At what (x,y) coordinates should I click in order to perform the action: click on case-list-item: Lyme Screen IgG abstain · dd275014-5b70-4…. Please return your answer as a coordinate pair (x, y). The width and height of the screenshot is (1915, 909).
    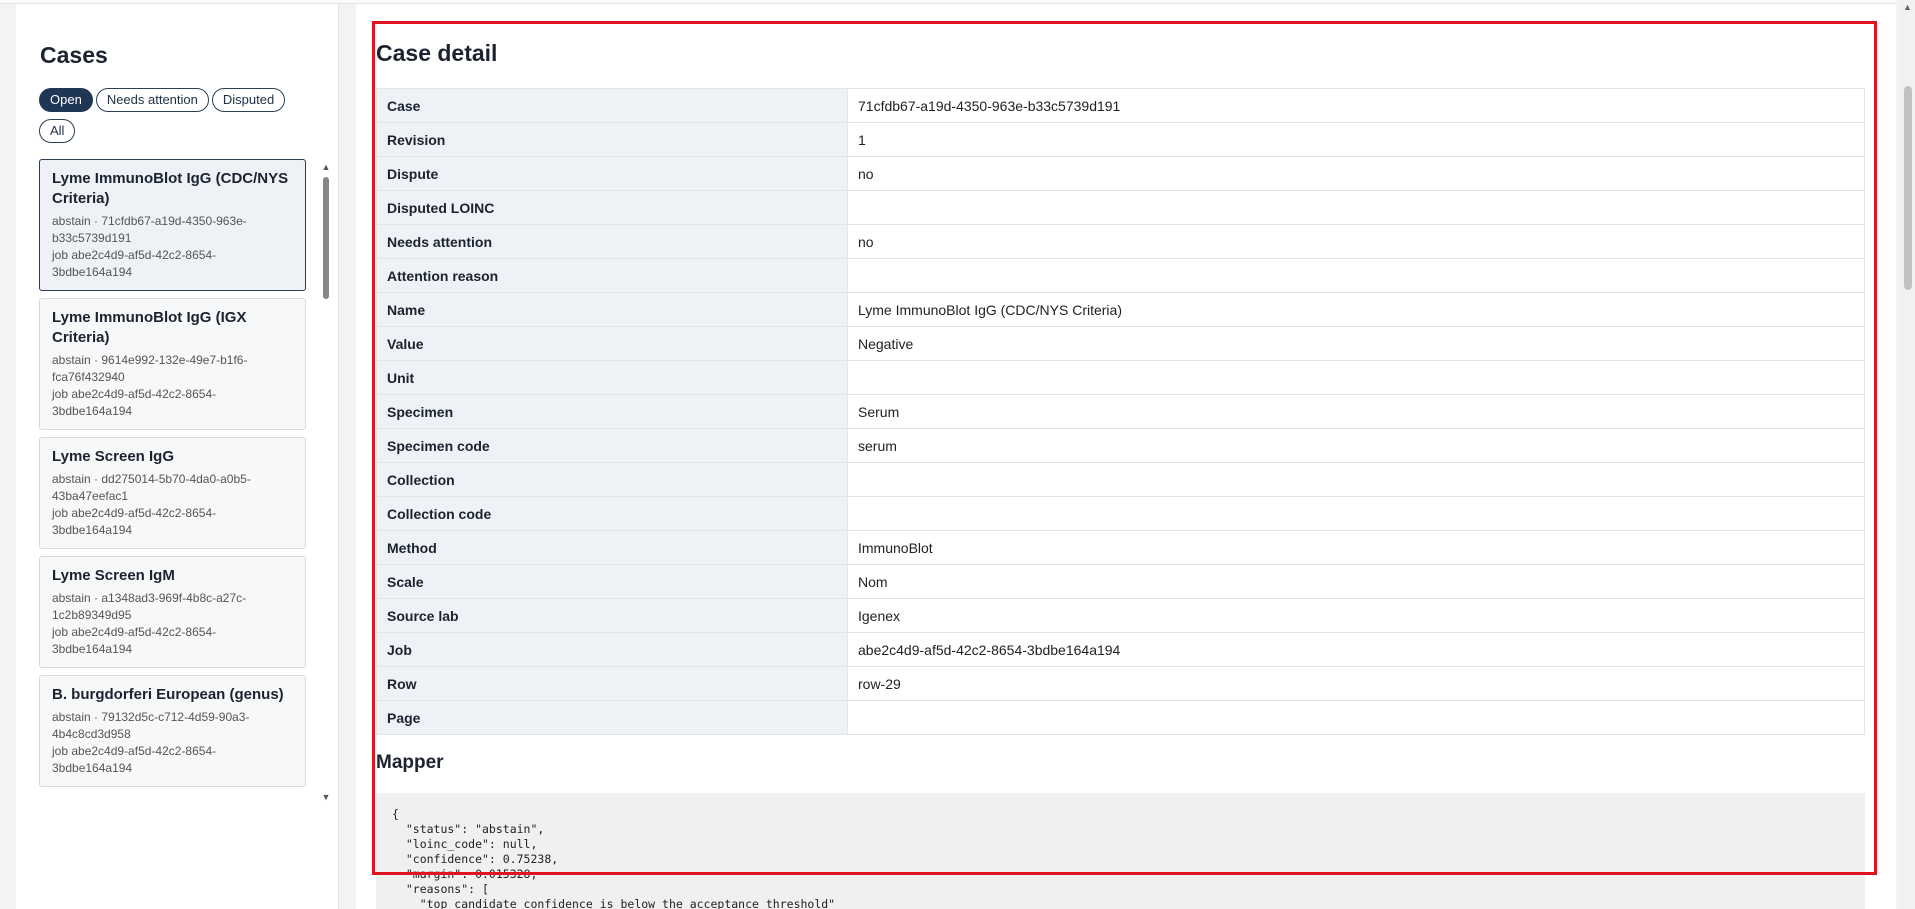
    Looking at the image, I should click on (172, 493).